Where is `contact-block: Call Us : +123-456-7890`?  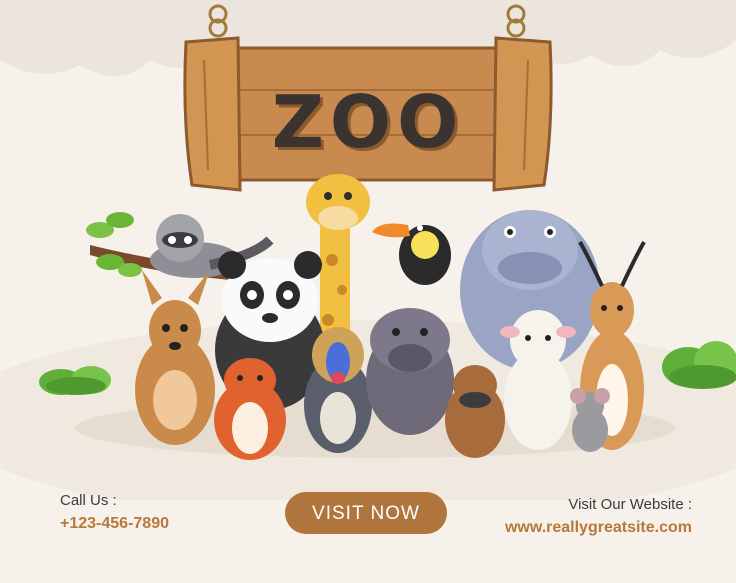 contact-block: Call Us : +123-456-7890 is located at coordinates (114, 512).